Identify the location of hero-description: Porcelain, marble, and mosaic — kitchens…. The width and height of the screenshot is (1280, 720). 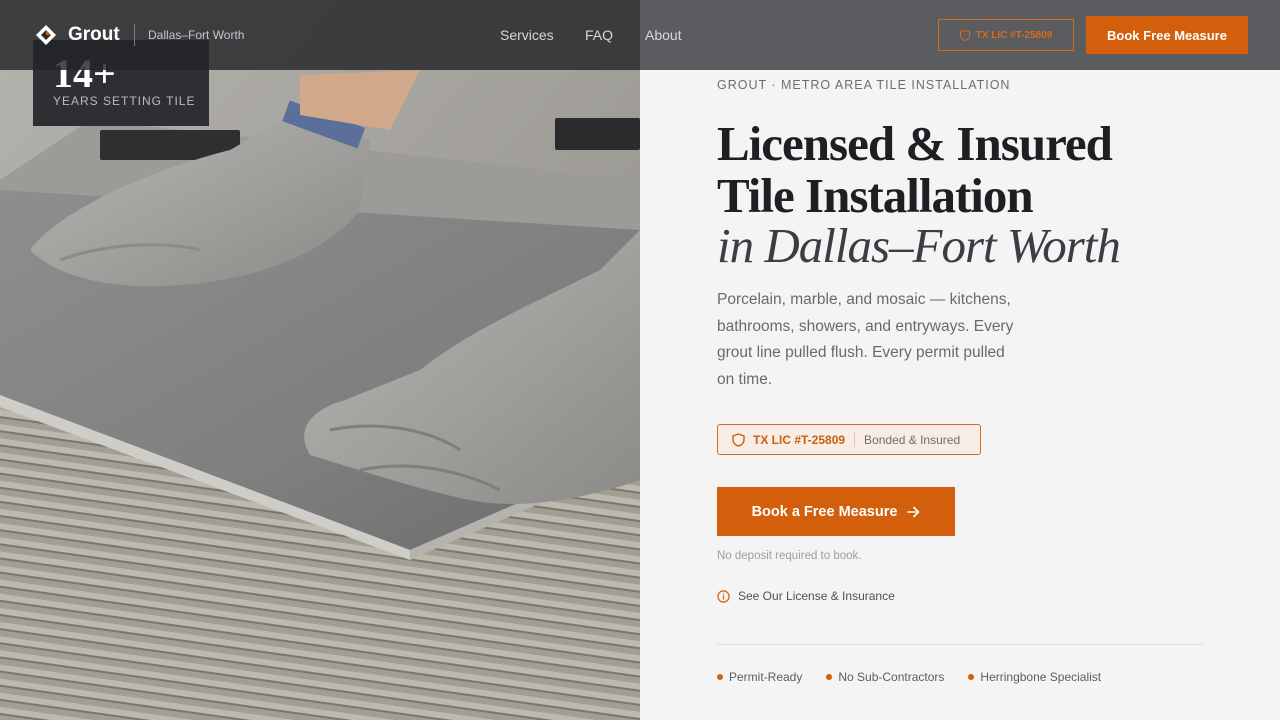
(865, 340).